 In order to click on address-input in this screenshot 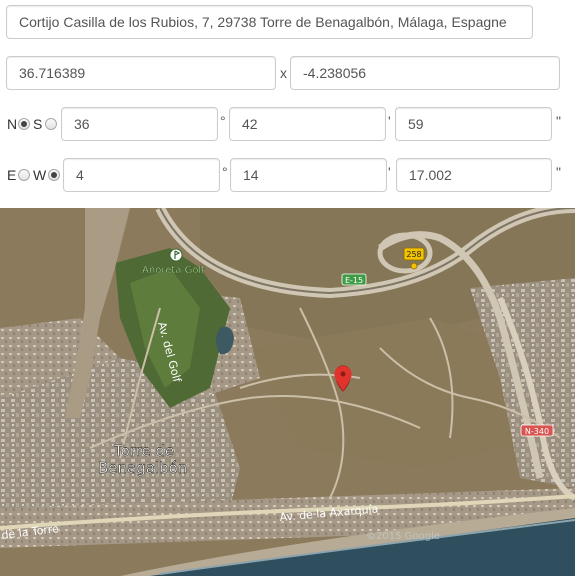, I will do `click(269, 22)`.